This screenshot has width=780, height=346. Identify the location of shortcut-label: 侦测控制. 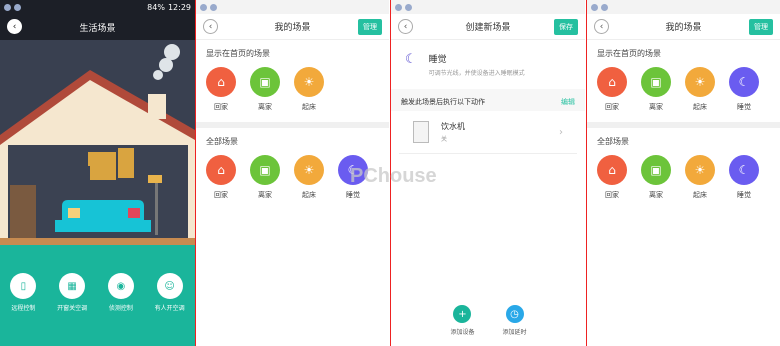
(120, 308).